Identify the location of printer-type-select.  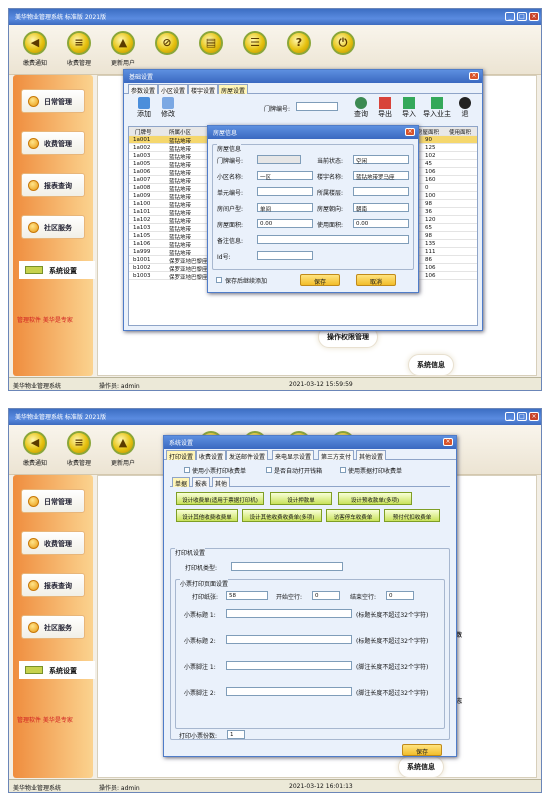
(287, 566).